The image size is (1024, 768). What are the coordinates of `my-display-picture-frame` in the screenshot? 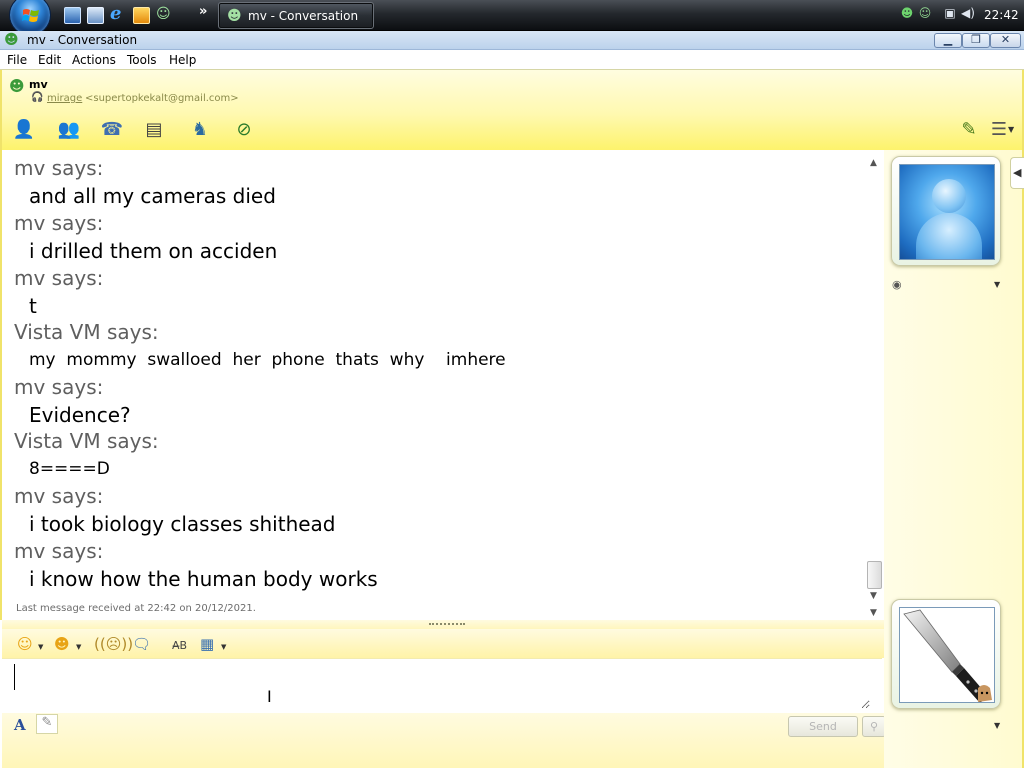 It's located at (946, 654).